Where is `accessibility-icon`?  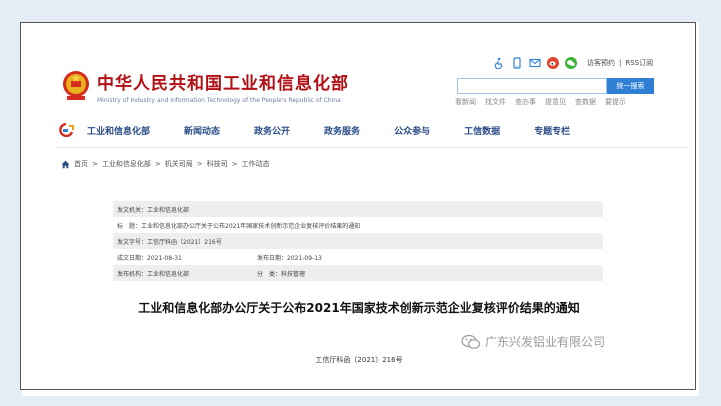
accessibility-icon is located at coordinates (499, 63).